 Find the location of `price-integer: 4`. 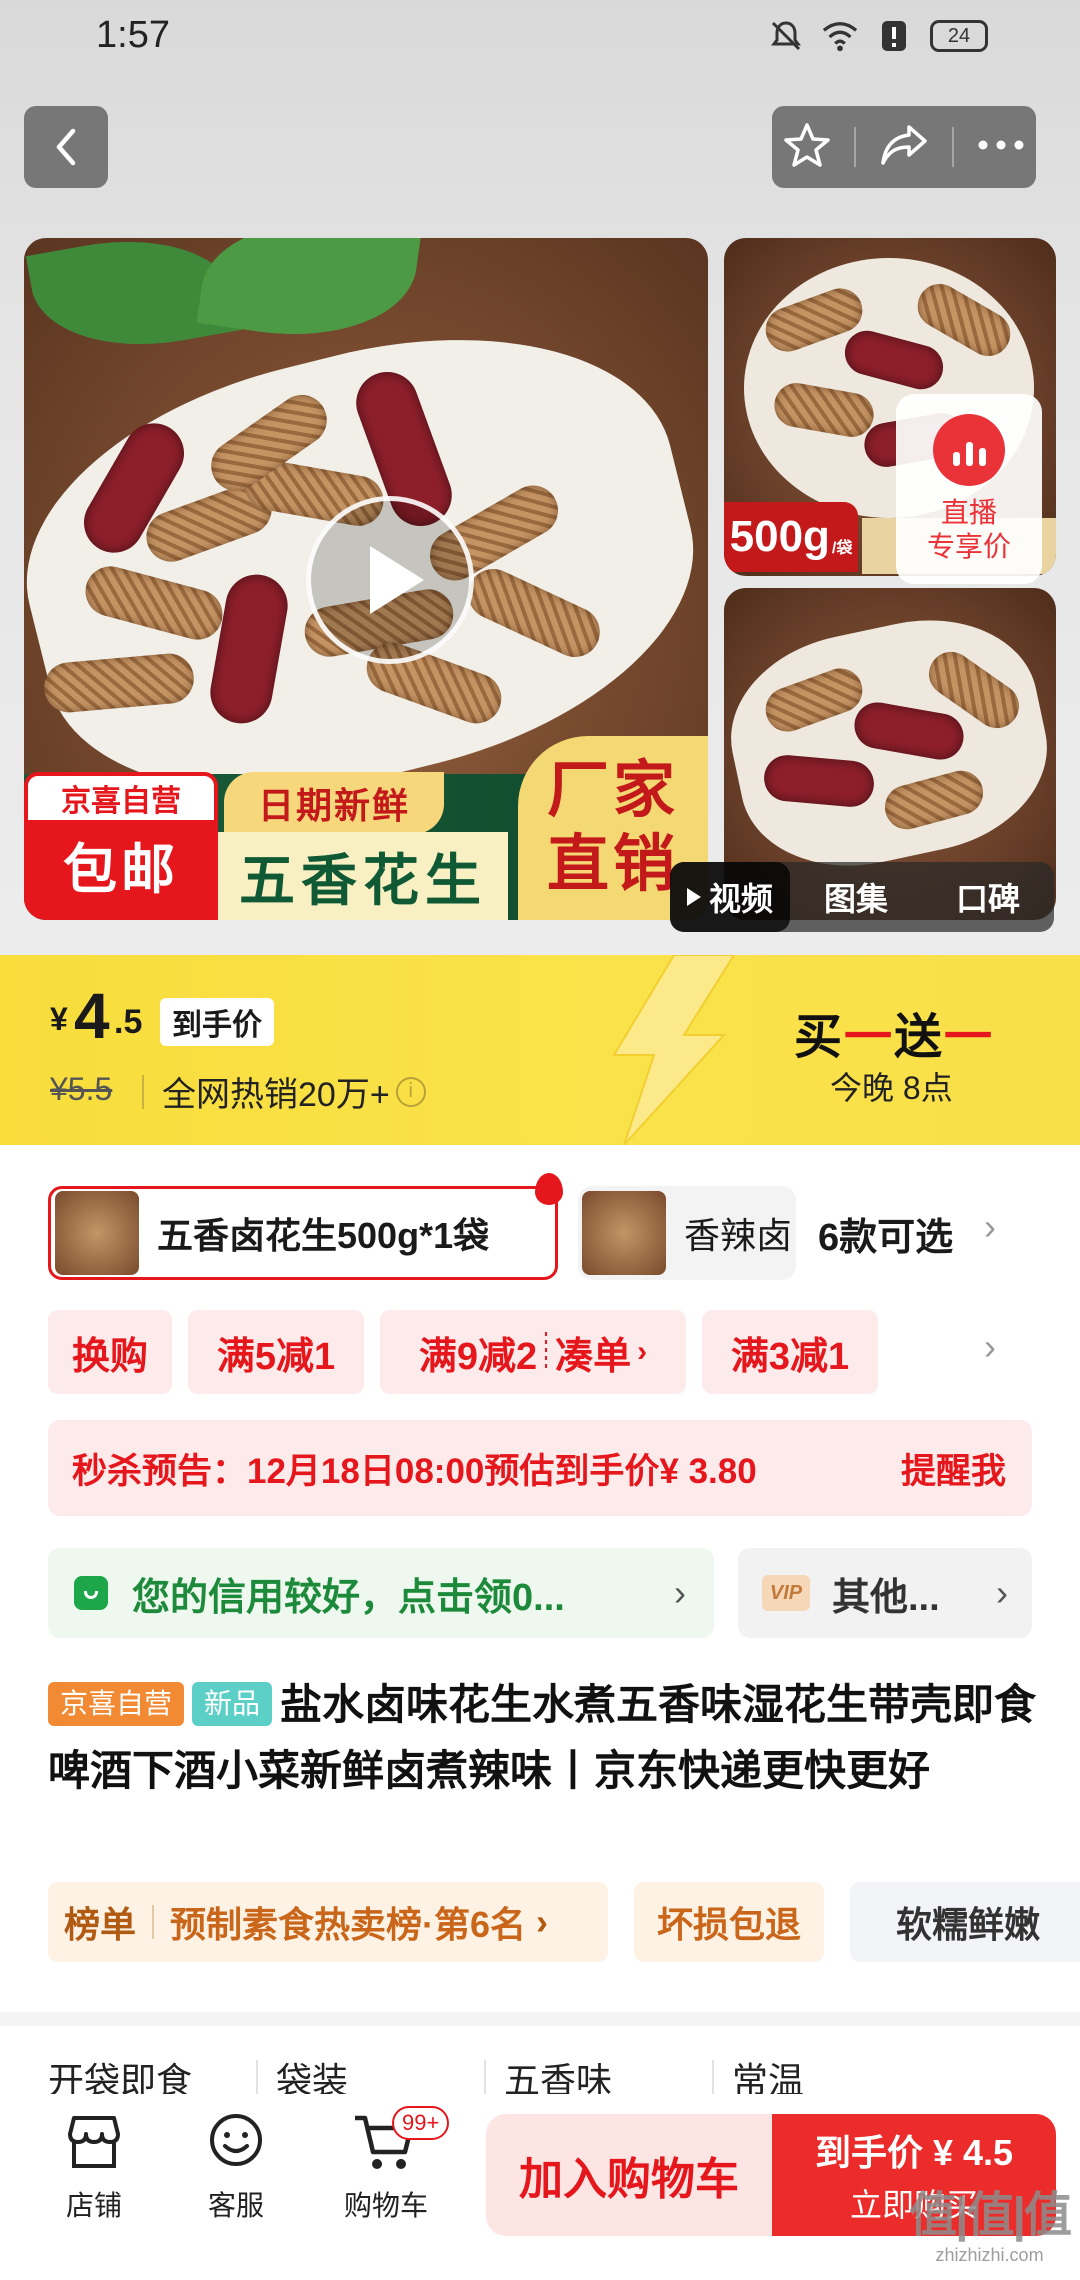

price-integer: 4 is located at coordinates (92, 1016).